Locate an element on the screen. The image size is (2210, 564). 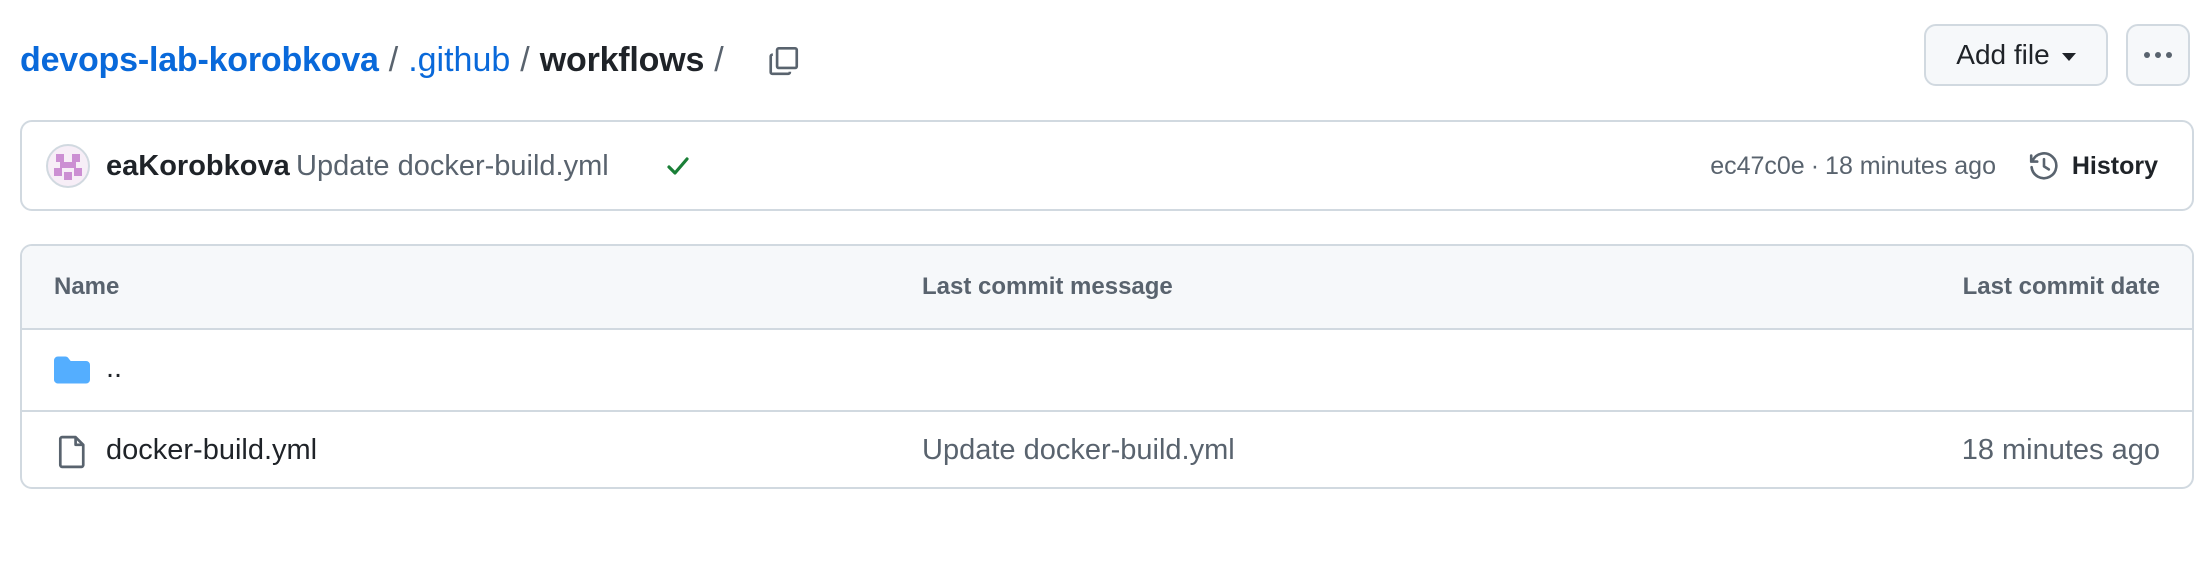
column-header-date: Last commit date is located at coordinates (2061, 286).